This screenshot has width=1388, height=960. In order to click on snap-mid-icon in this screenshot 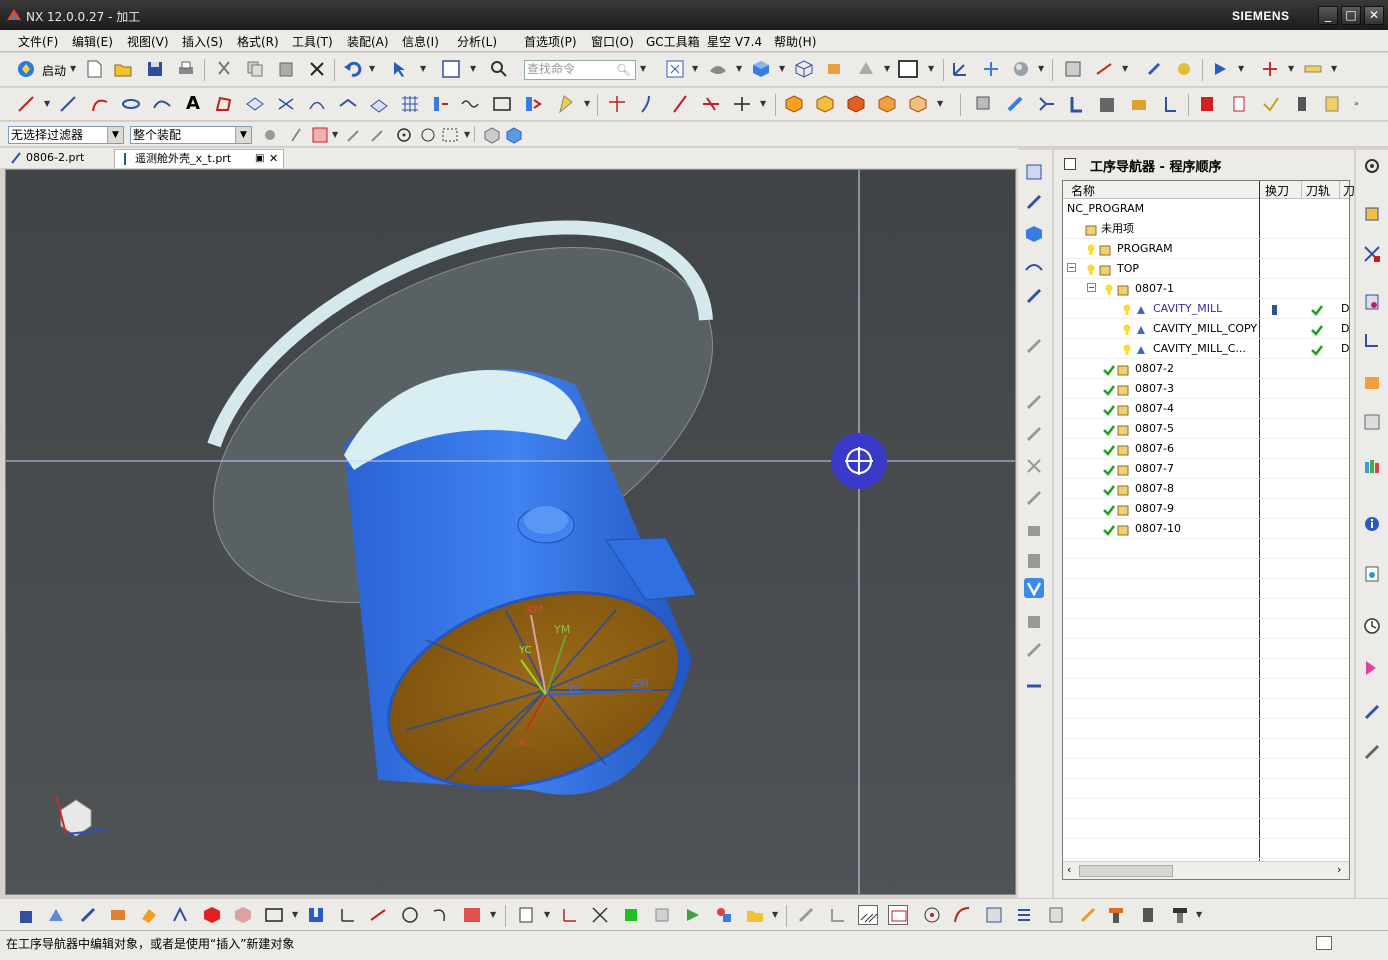, I will do `click(378, 135)`.